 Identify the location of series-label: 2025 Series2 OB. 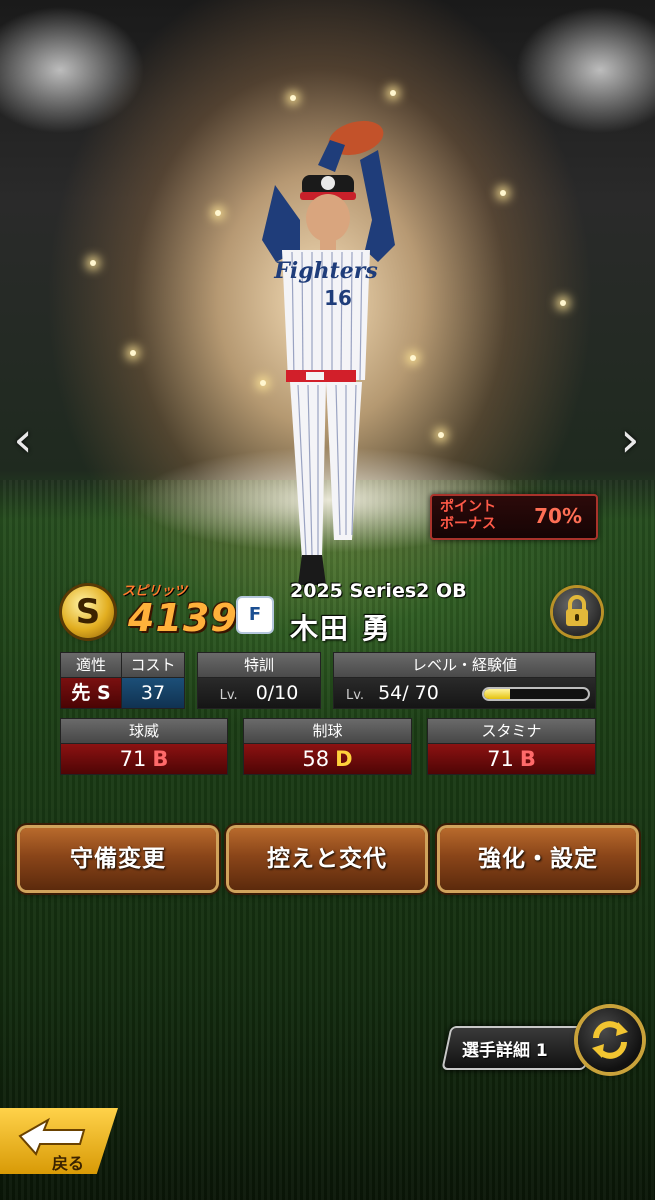
(378, 591).